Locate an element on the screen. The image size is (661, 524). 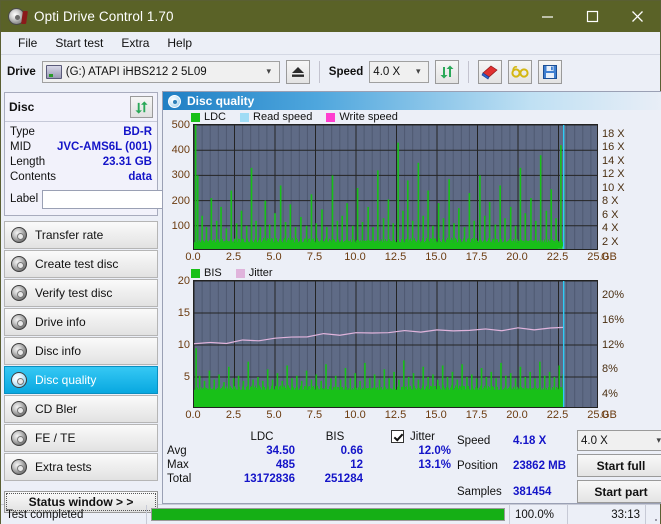
sidebar-item-label: FE / TE is located at coordinates (55, 438).